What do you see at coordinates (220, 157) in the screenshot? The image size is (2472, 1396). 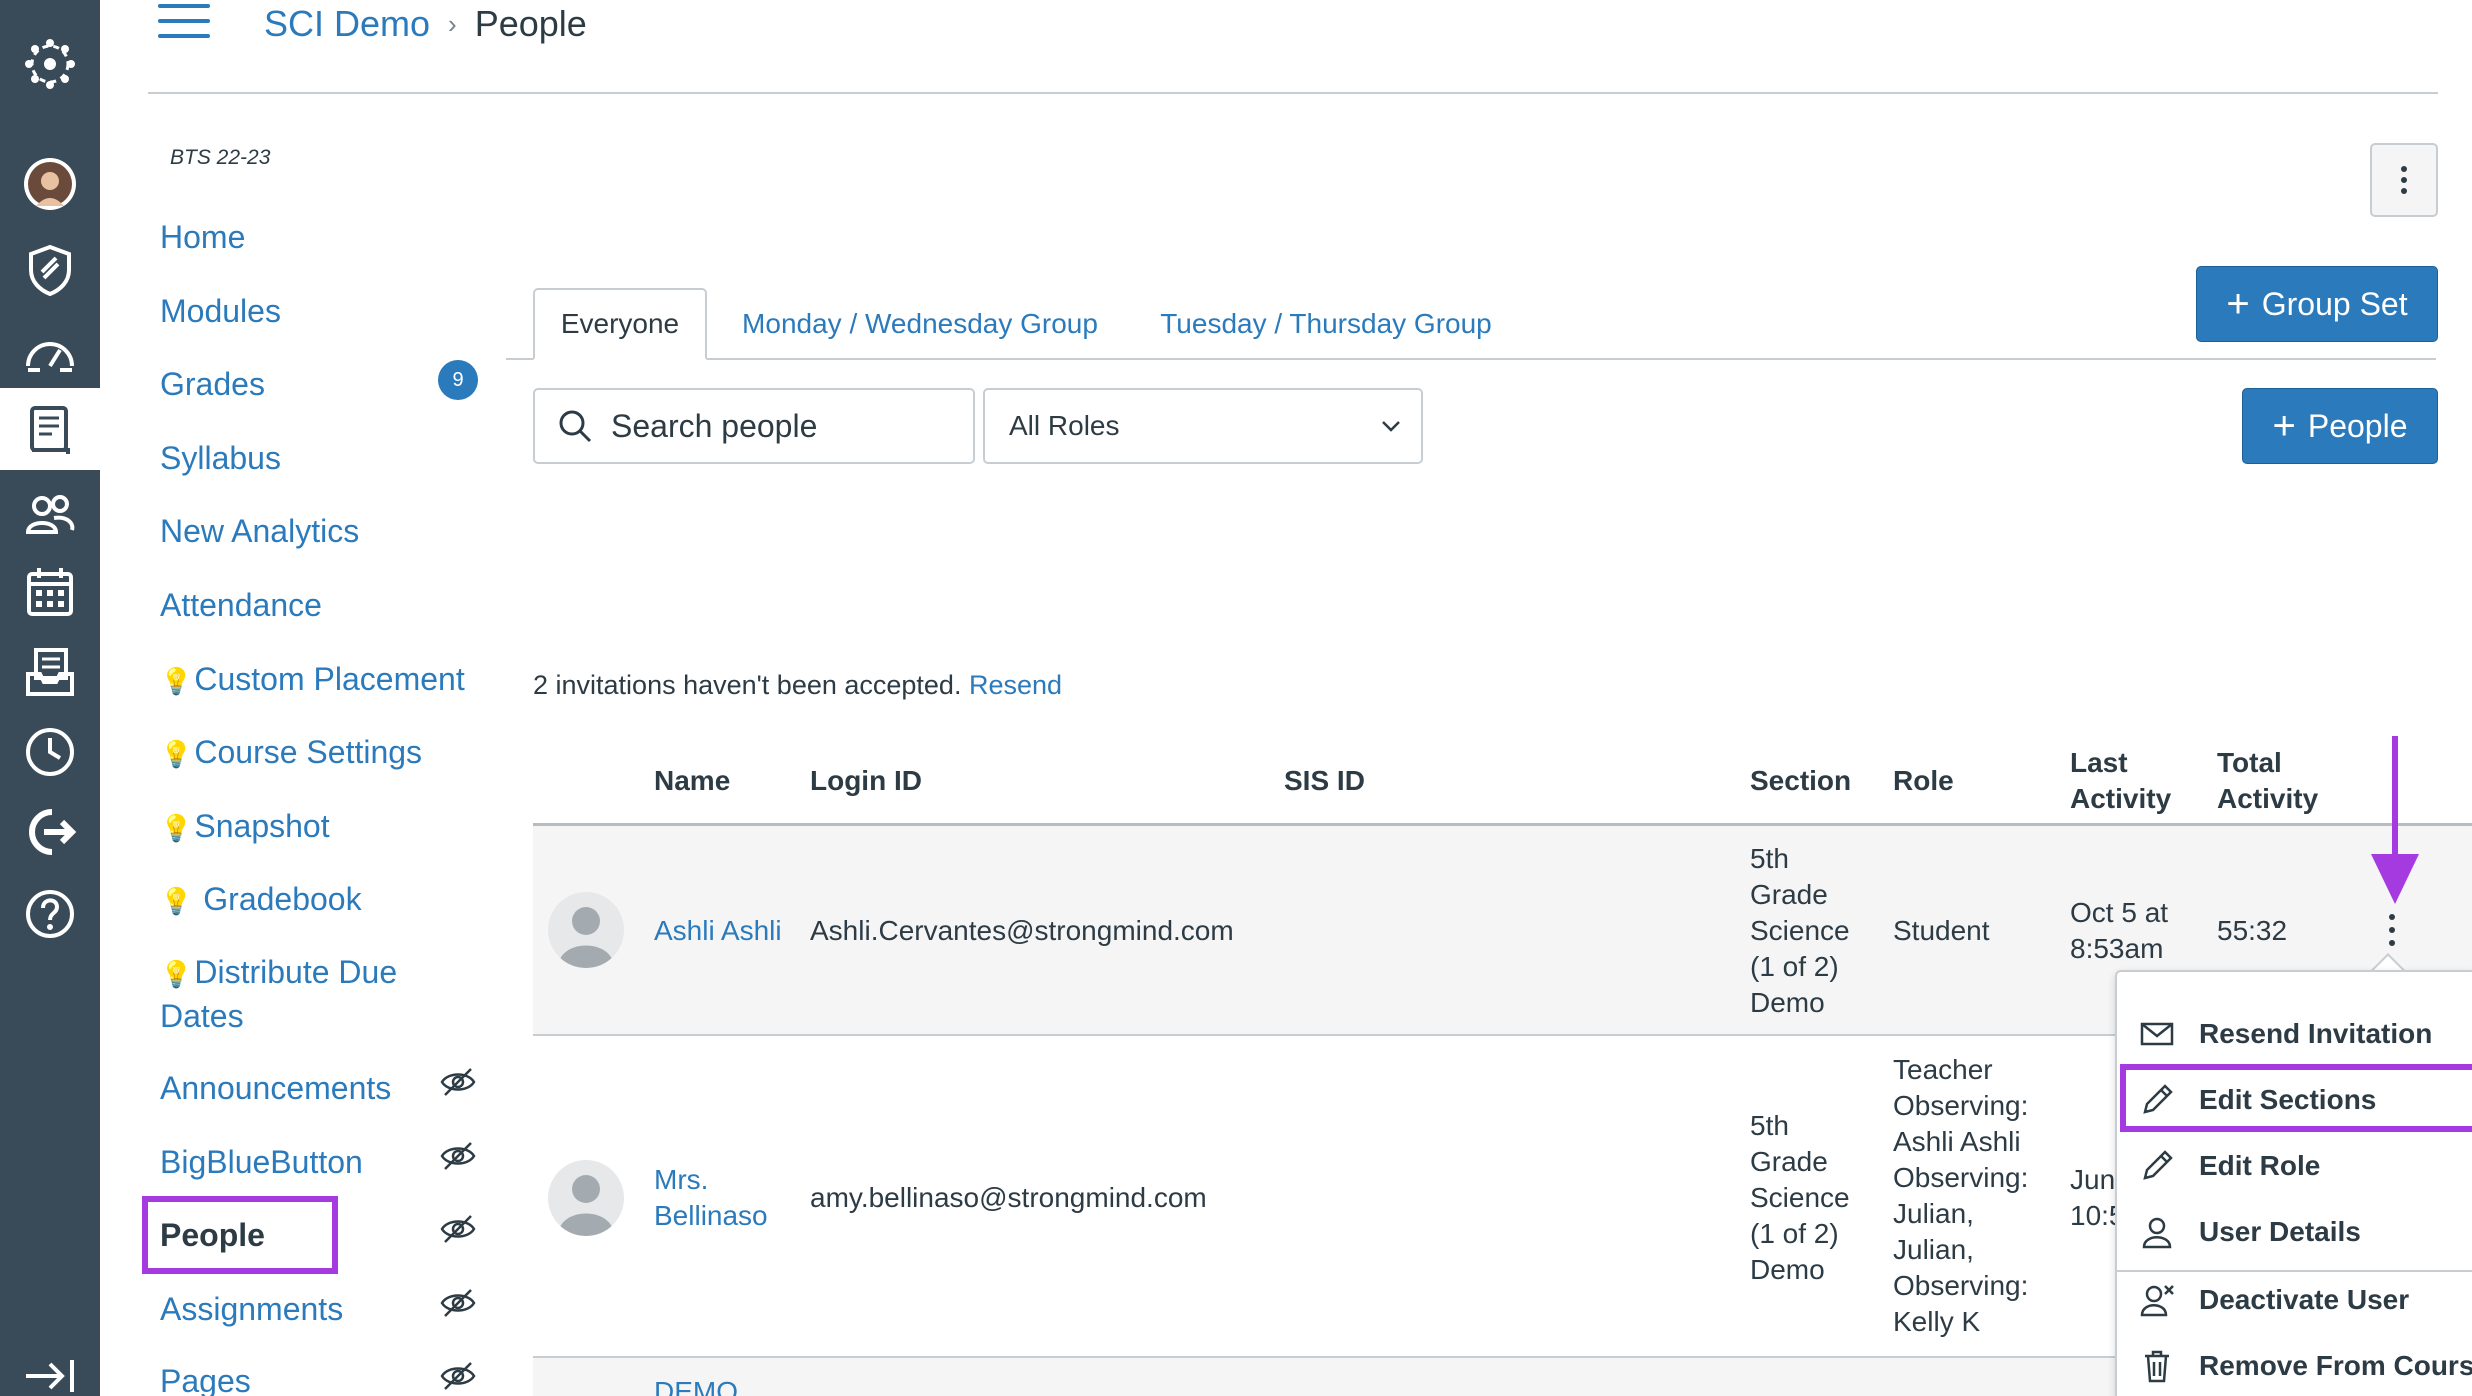 I see `course-term-label: BTS 22-23` at bounding box center [220, 157].